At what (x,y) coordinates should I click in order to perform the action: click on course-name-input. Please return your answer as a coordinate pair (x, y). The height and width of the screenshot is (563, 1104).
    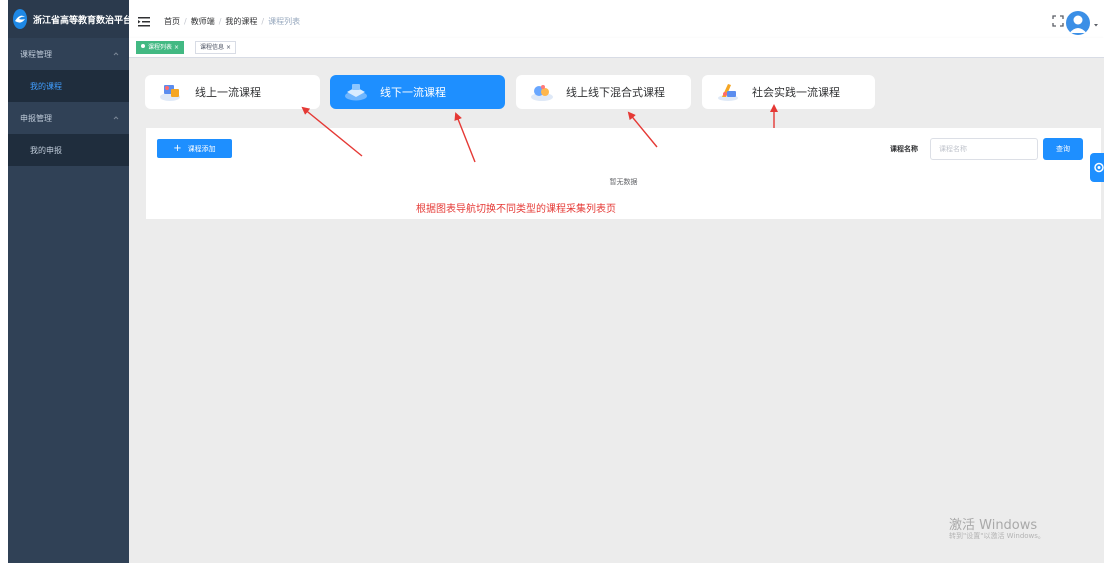
    Looking at the image, I should click on (984, 149).